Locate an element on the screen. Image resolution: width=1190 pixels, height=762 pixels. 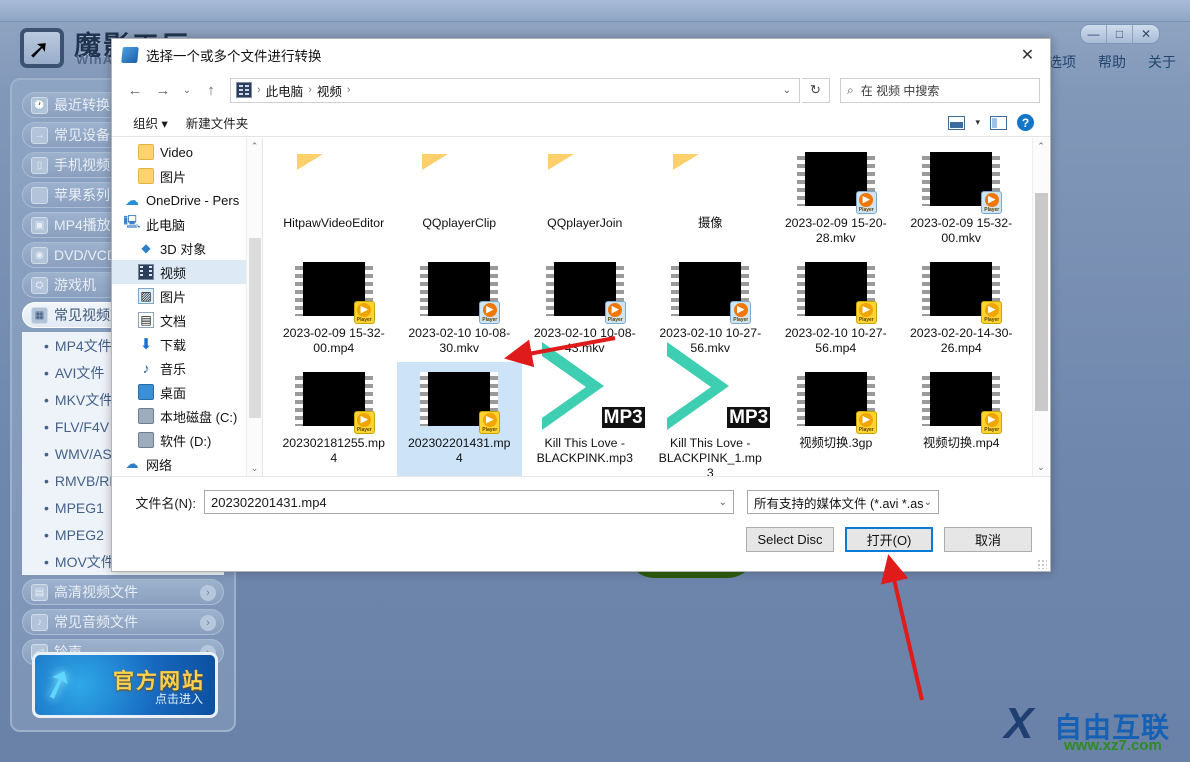
file-item: QQplayerJoin is located at coordinates (585, 196).